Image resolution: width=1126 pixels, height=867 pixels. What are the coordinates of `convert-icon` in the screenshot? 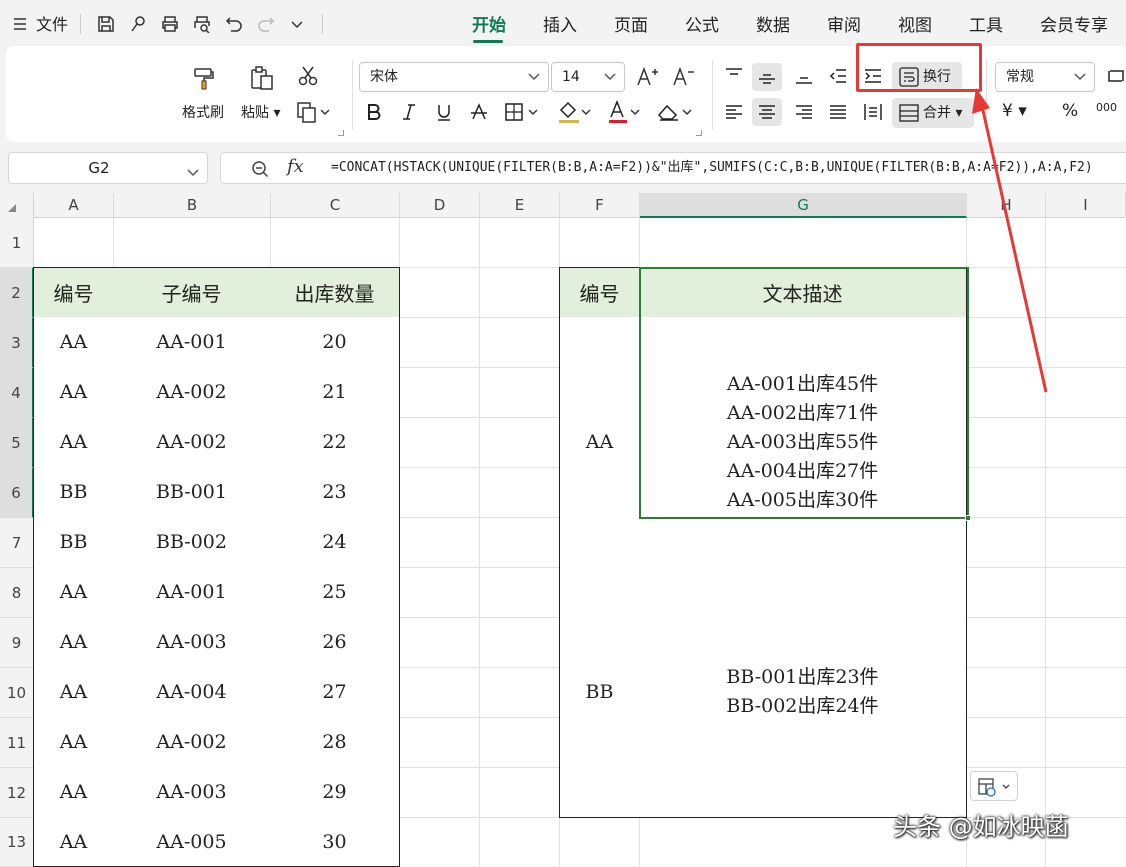 It's located at (1115, 76).